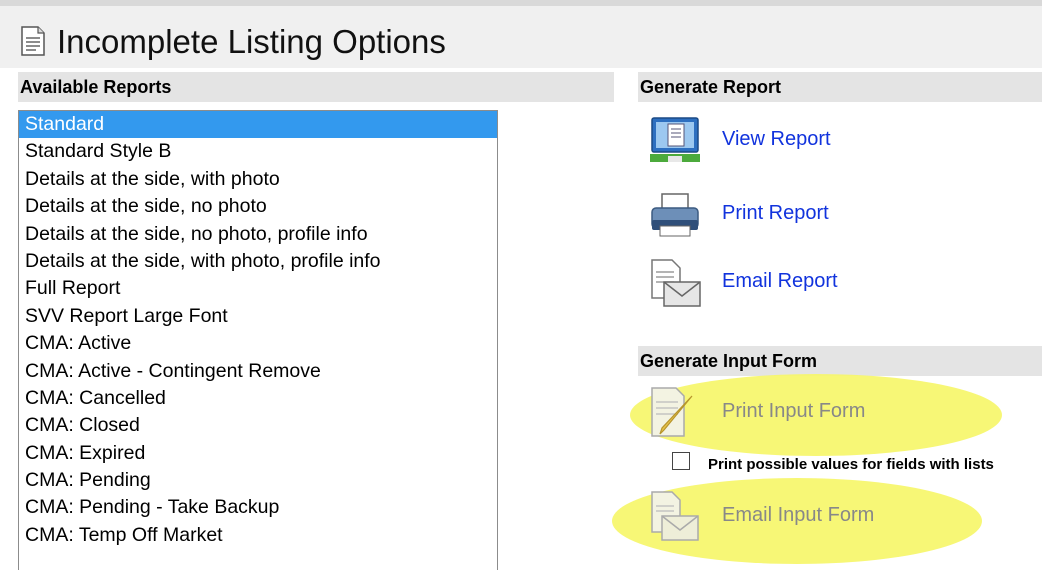  What do you see at coordinates (258, 288) in the screenshot?
I see `report-list-item: Full Report` at bounding box center [258, 288].